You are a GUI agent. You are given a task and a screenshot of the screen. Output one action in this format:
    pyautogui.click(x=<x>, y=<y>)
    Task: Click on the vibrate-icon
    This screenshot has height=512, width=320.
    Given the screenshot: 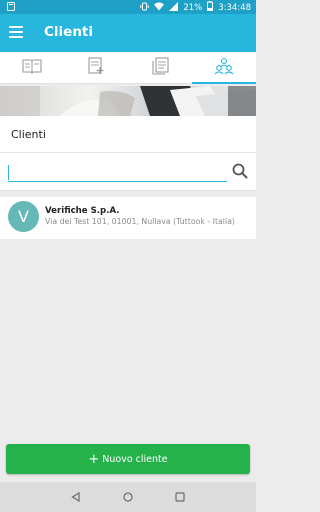 What is the action you would take?
    pyautogui.click(x=145, y=8)
    